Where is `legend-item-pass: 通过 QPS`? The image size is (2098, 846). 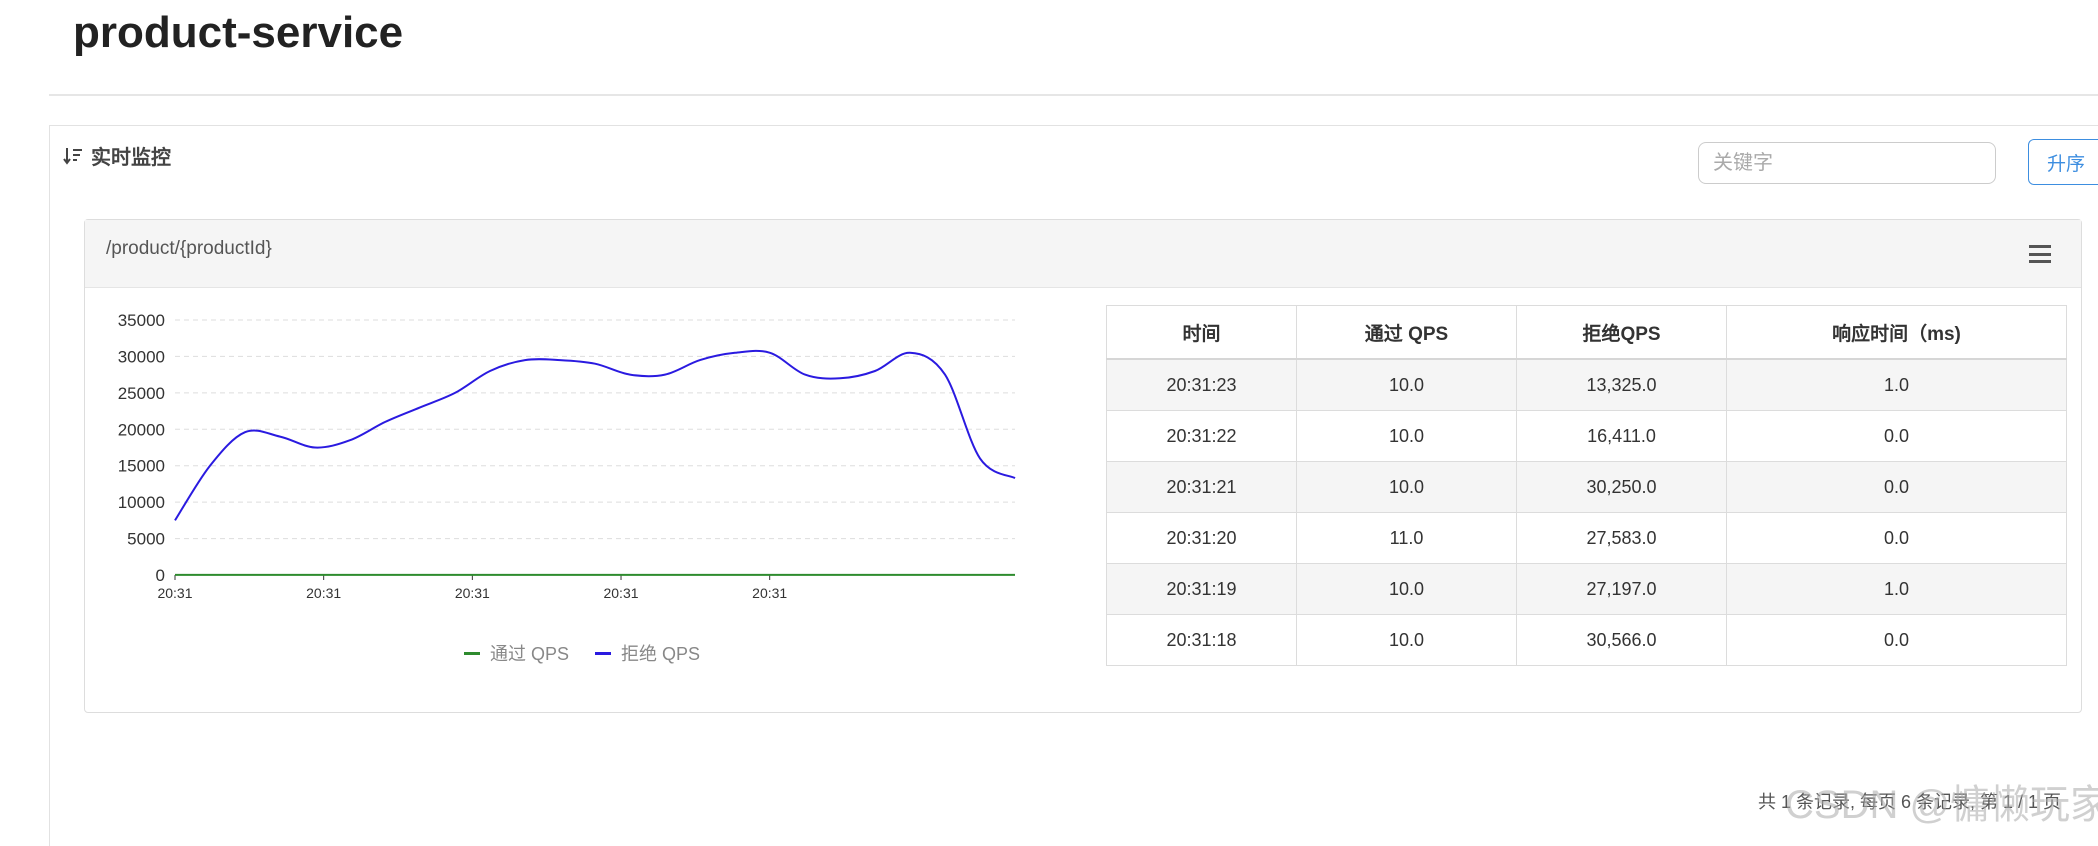 legend-item-pass: 通过 QPS is located at coordinates (516, 653).